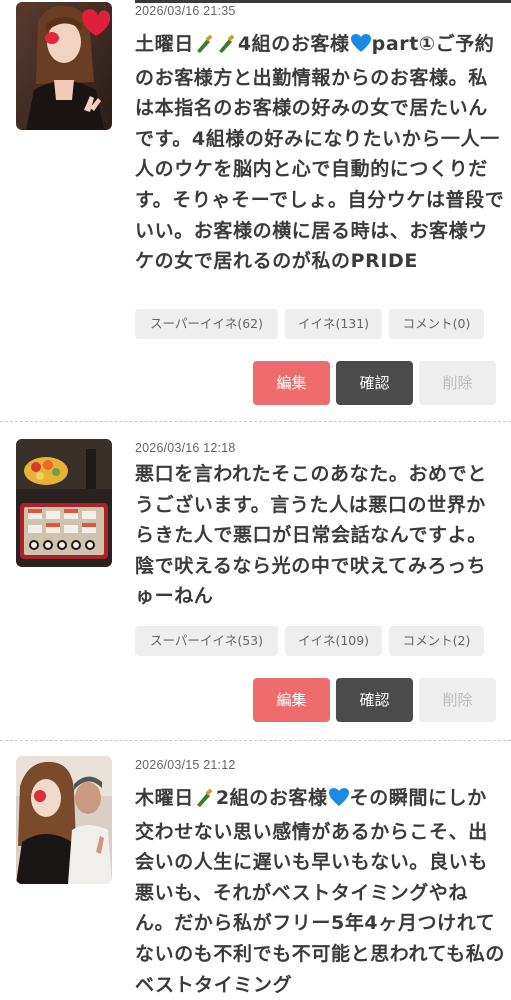 This screenshot has height=1000, width=511. Describe the element at coordinates (185, 448) in the screenshot. I see `post-date: 2026/03/16 12:18` at that location.